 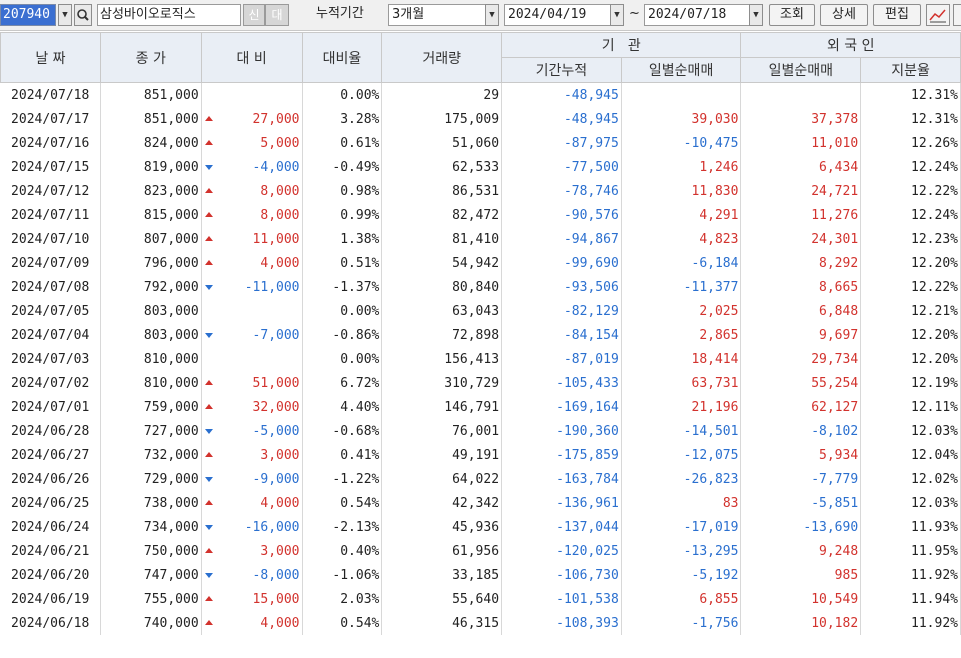 I want to click on cell-foreign-ratio-value: 12.31%, so click(x=934, y=119).